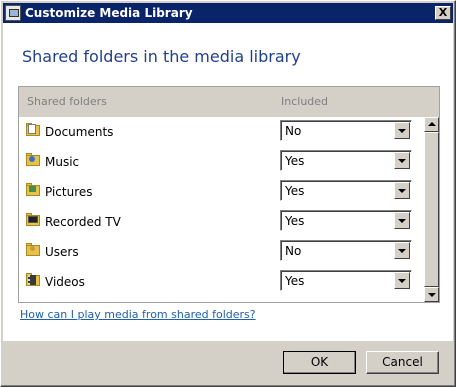 This screenshot has width=456, height=387. Describe the element at coordinates (229, 102) in the screenshot. I see `list-header: Shared folders Included` at that location.